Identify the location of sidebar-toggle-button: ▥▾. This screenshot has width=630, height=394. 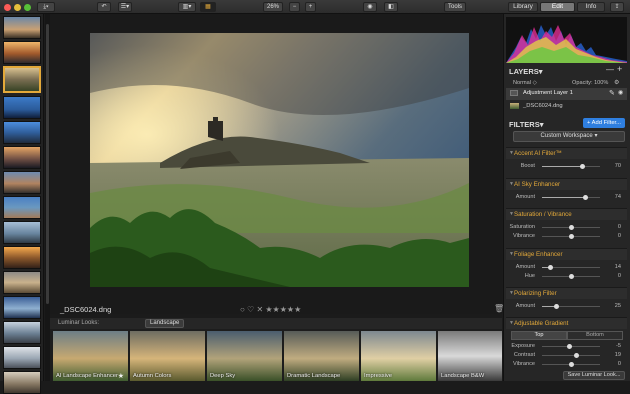
(187, 7).